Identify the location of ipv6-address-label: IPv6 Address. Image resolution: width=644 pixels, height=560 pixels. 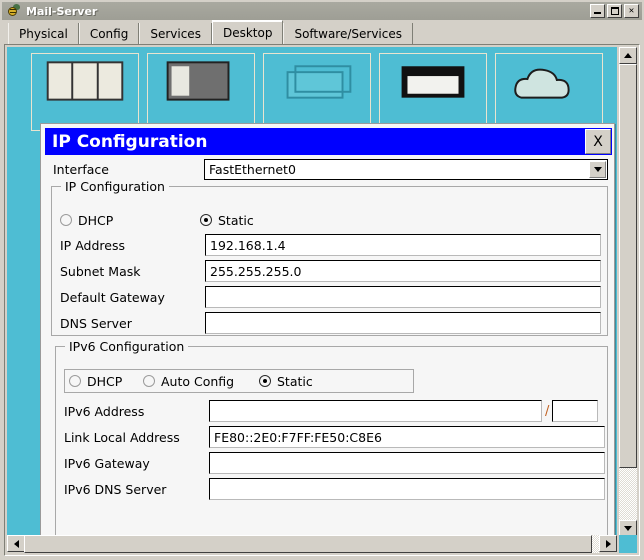
(104, 411).